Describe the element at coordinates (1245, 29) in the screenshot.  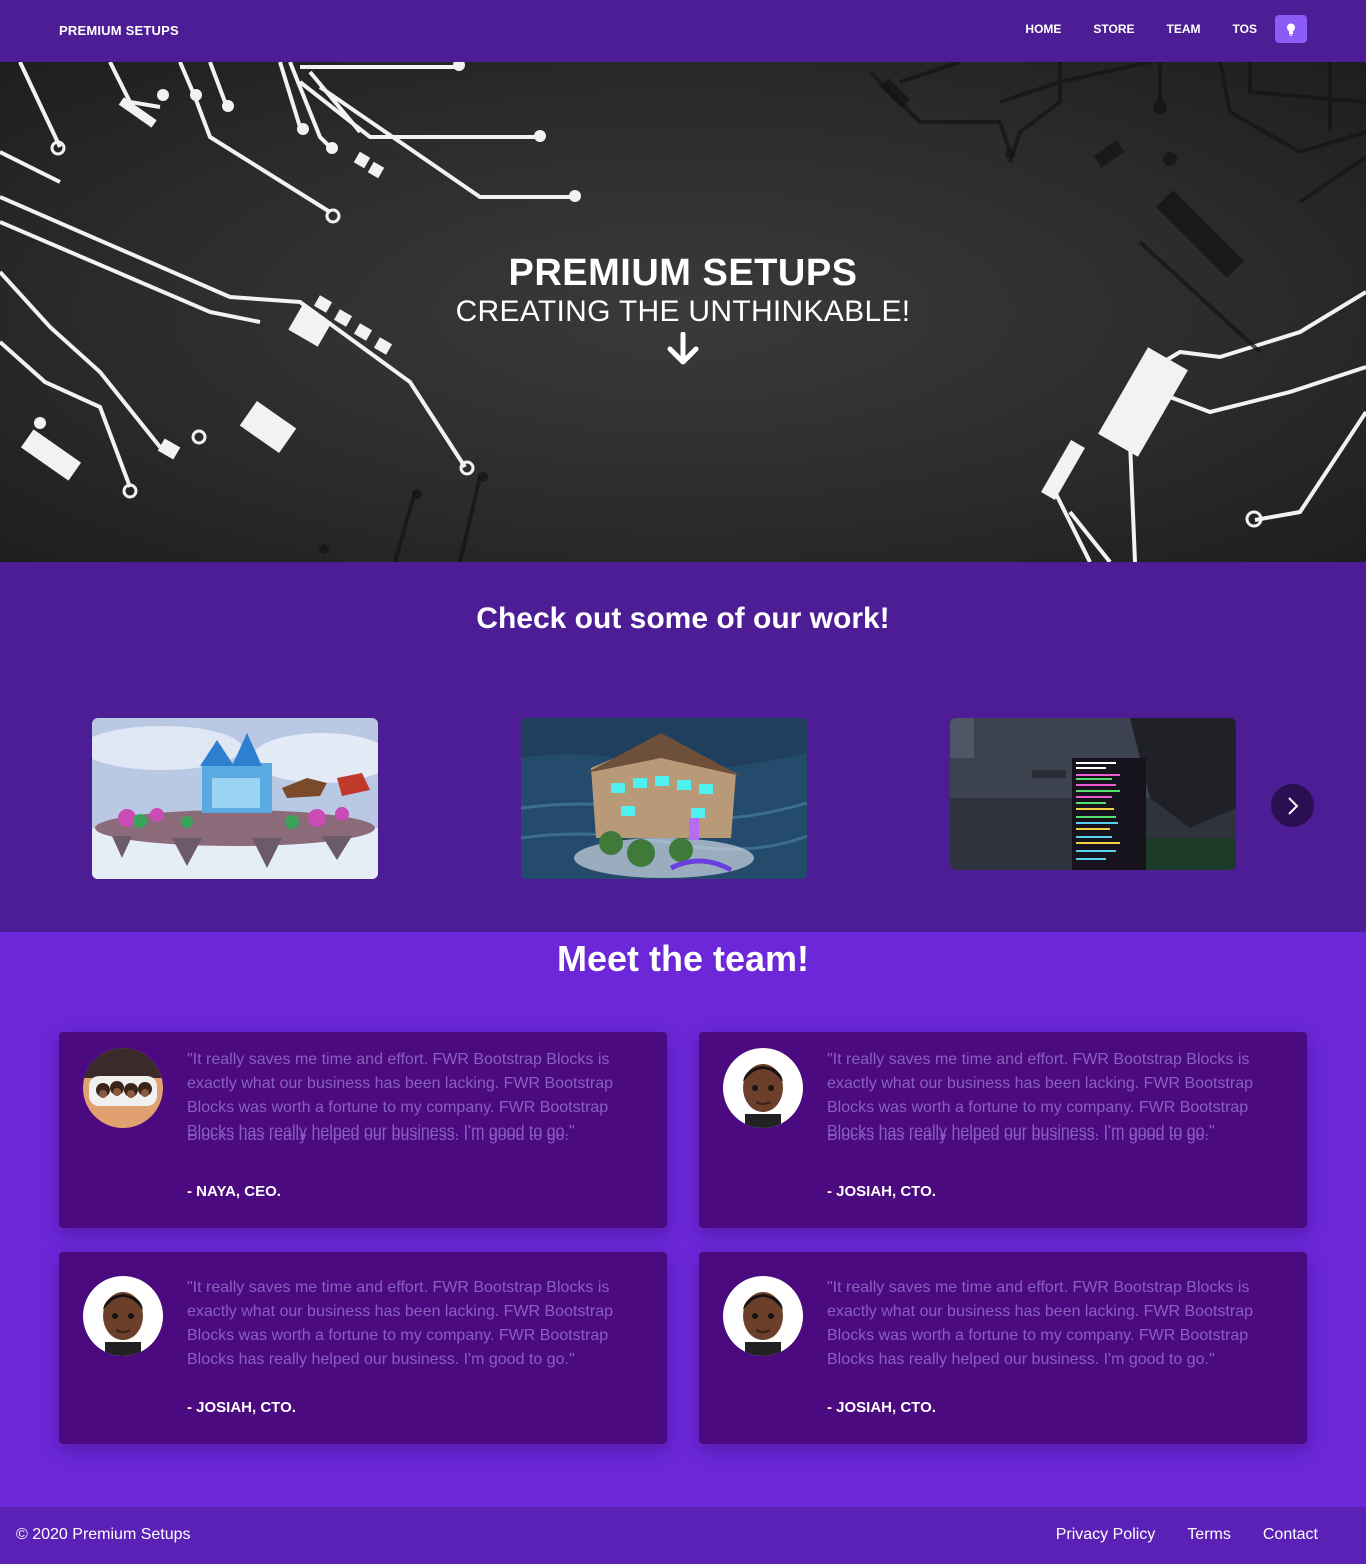
I see `nav-tos-link: TOS` at that location.